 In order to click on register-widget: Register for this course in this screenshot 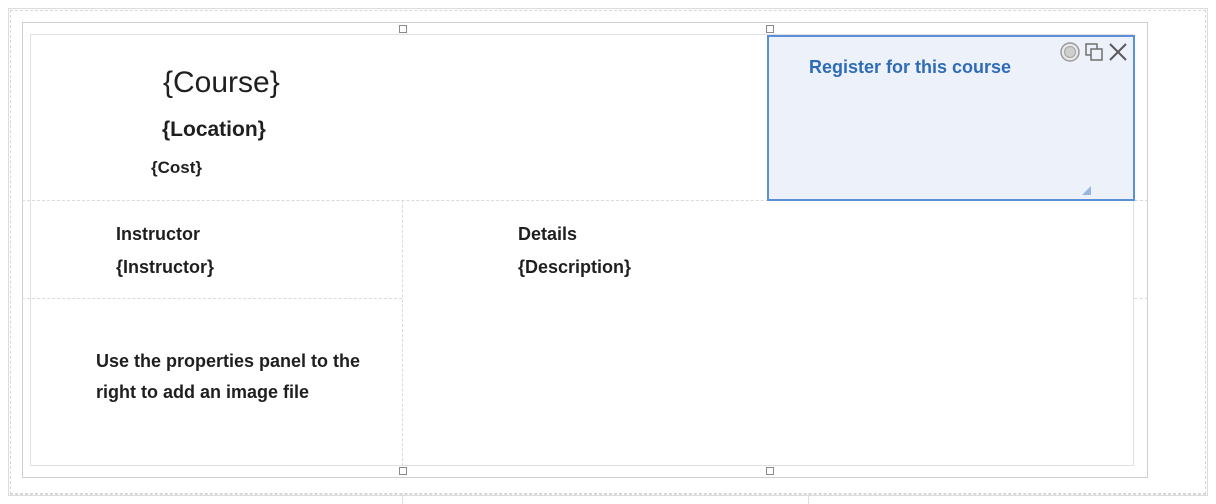, I will do `click(951, 118)`.